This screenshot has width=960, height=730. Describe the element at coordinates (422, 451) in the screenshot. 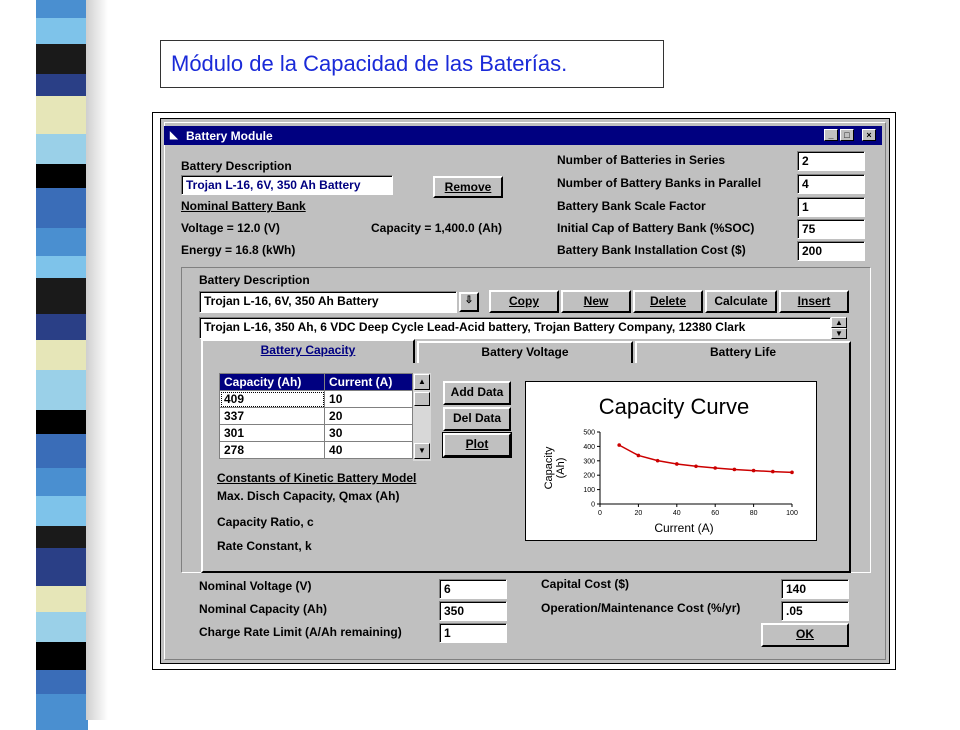

I see `table-scroll-down-icon: ▼` at that location.